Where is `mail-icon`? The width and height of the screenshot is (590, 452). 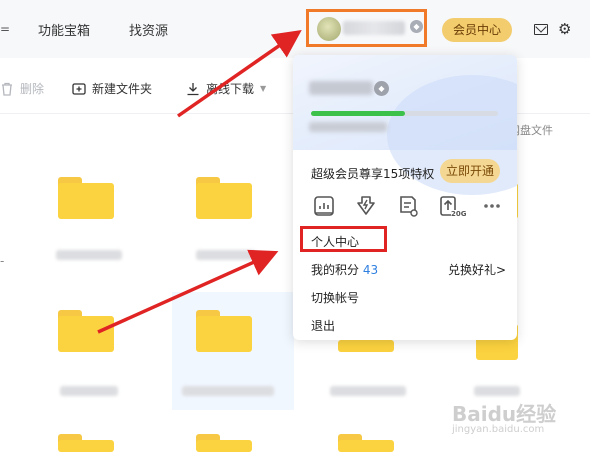
mail-icon is located at coordinates (541, 29).